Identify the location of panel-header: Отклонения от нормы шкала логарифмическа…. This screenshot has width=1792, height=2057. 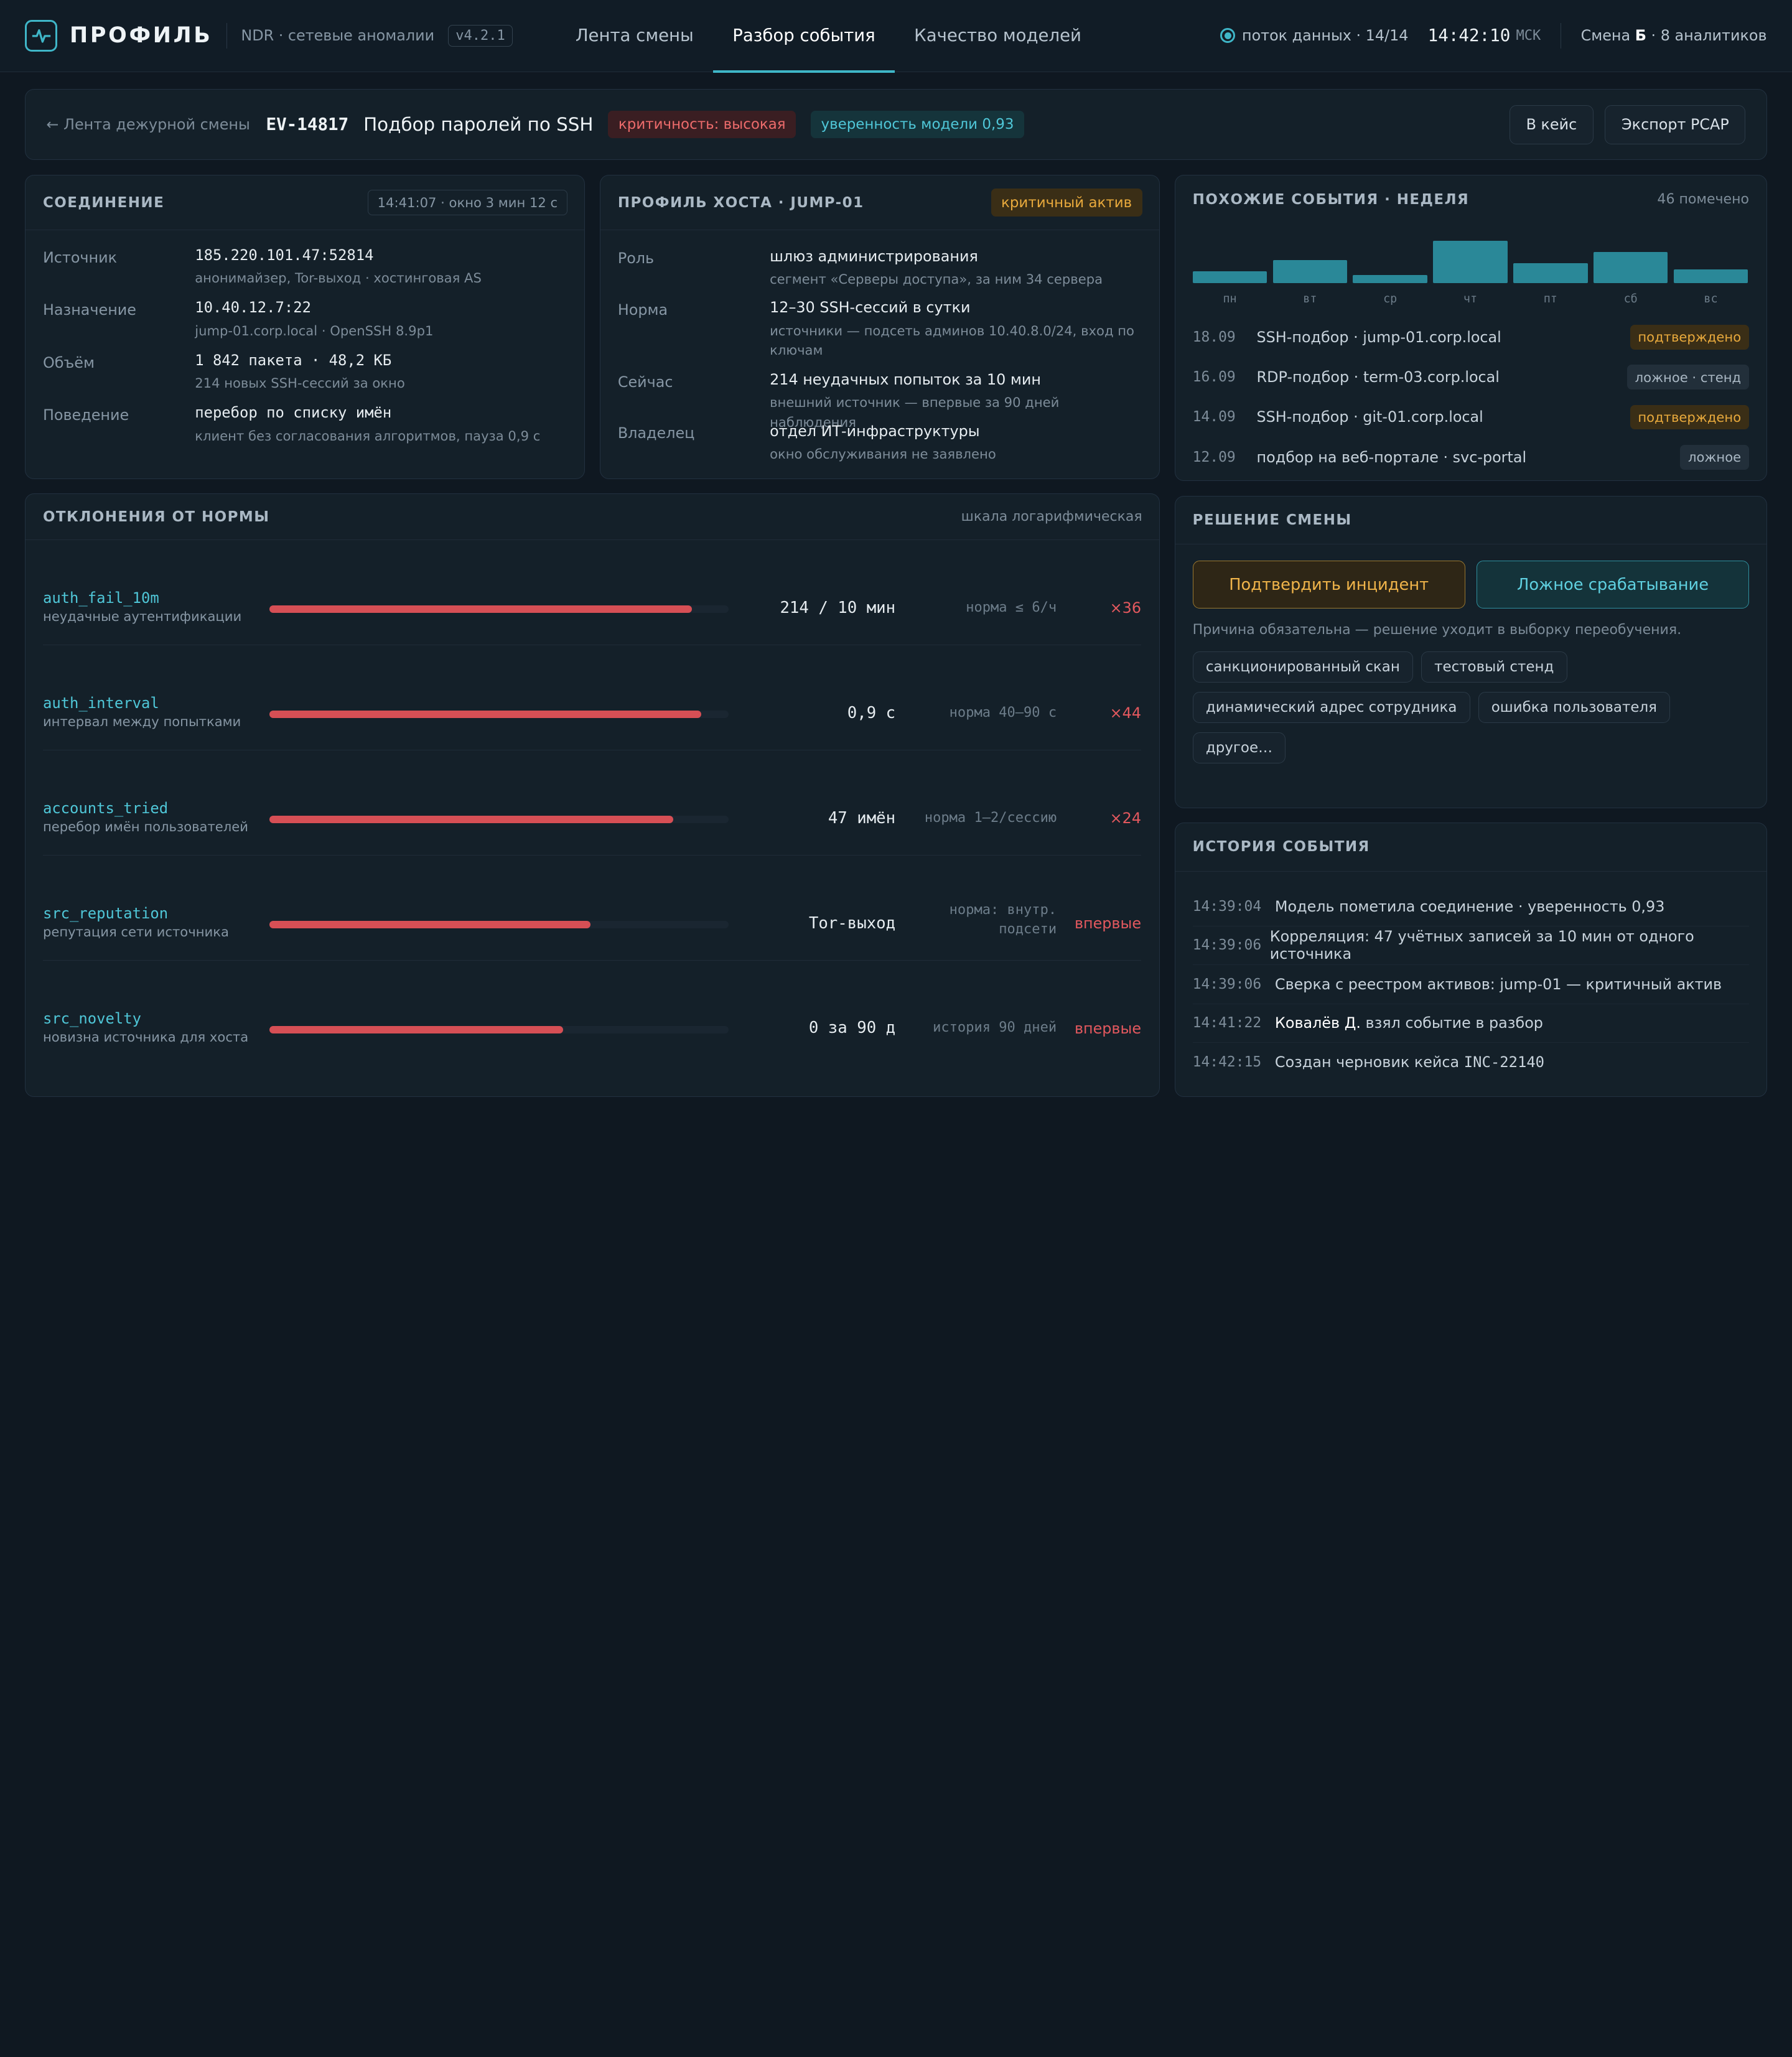
(593, 517).